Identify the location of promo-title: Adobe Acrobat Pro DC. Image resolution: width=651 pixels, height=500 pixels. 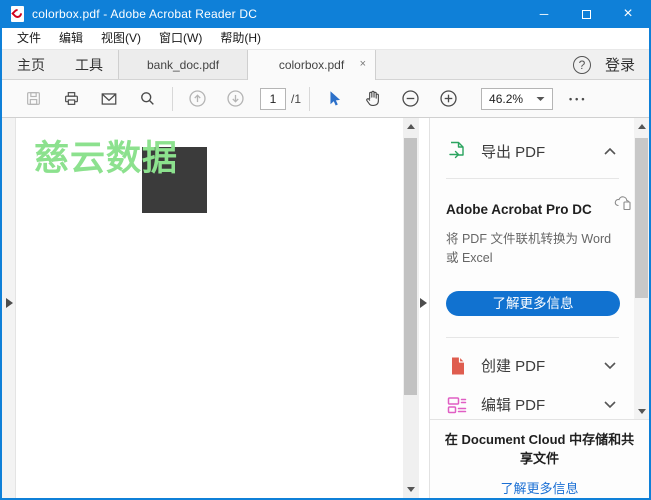
(519, 209).